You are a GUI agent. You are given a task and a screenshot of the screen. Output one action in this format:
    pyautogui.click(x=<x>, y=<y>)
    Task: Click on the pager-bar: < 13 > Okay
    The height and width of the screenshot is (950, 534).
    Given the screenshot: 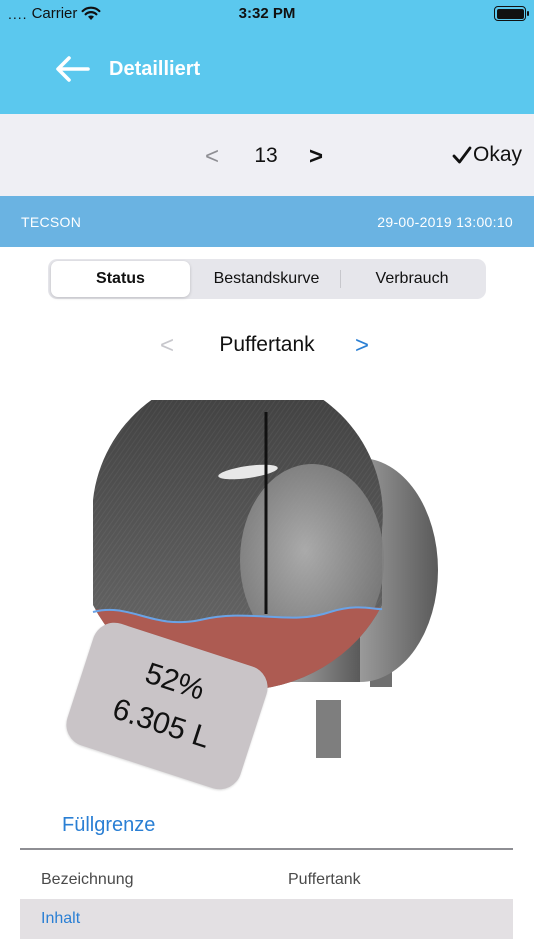 What is the action you would take?
    pyautogui.click(x=267, y=155)
    